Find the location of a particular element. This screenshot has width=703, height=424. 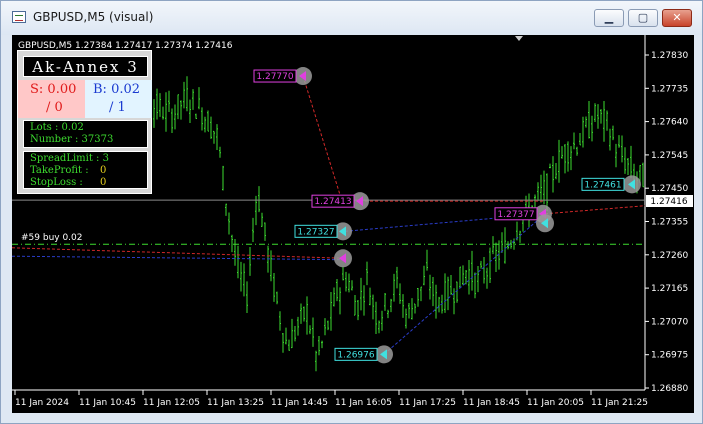

take-profit-label: TakeProfit : is located at coordinates (59, 170).